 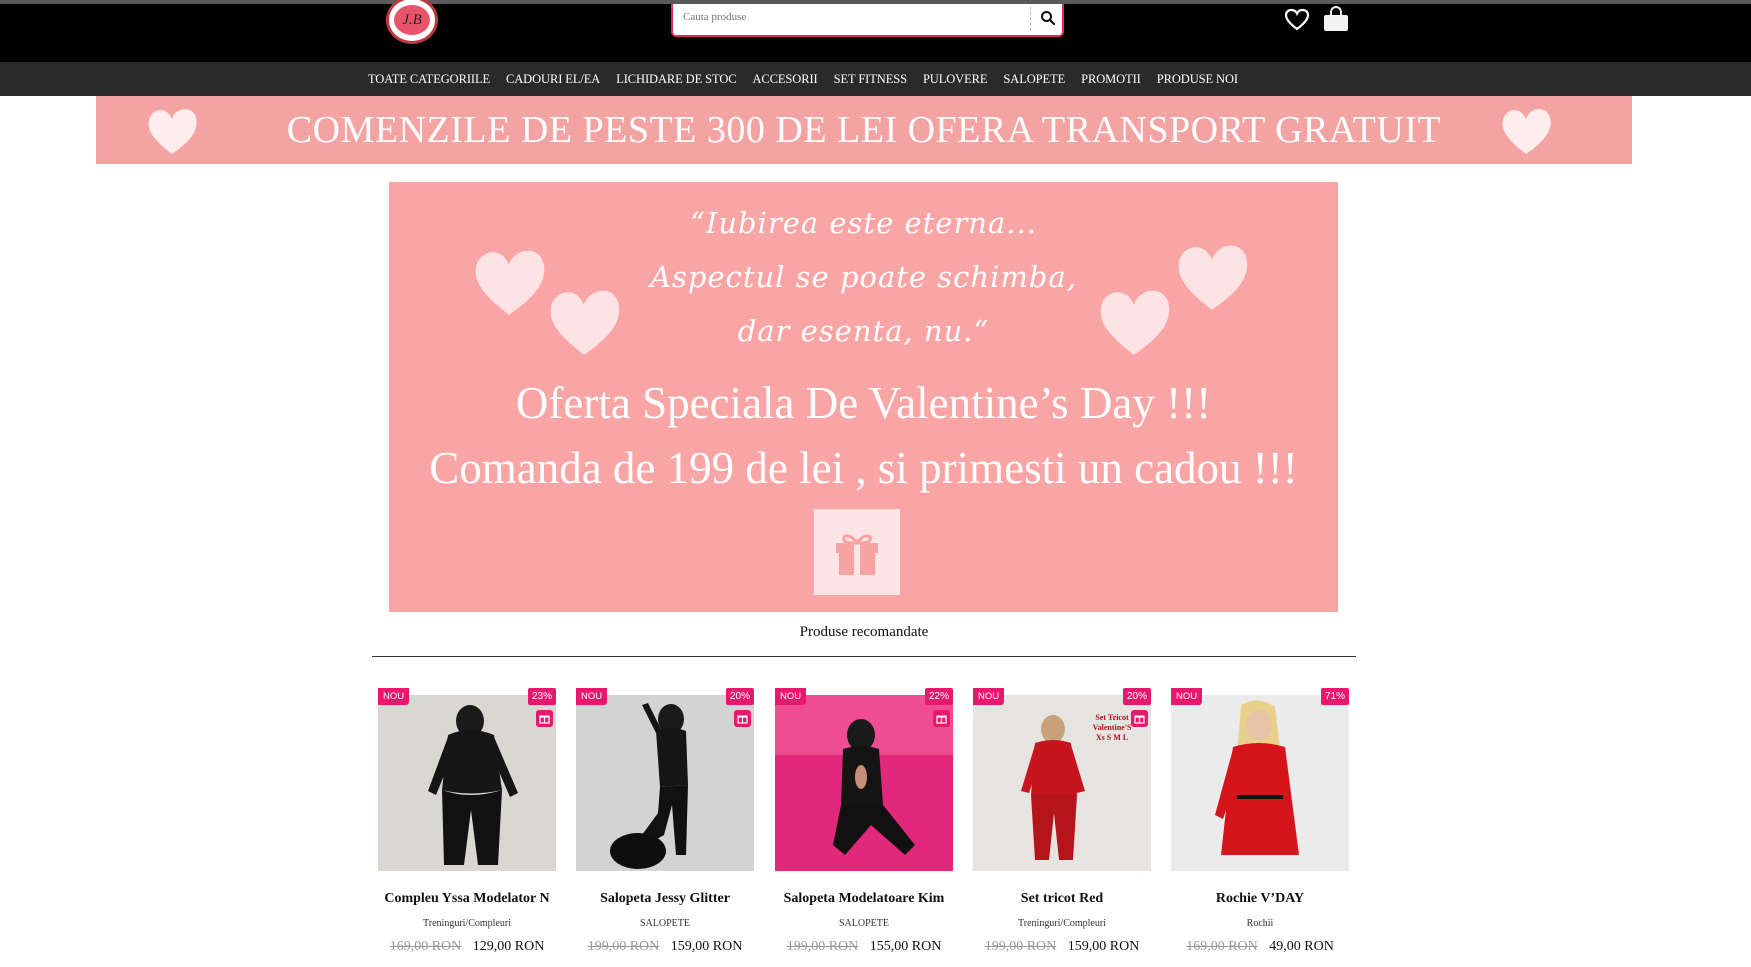 I want to click on product-name: Compleu Yssa Modelator N, so click(x=467, y=899).